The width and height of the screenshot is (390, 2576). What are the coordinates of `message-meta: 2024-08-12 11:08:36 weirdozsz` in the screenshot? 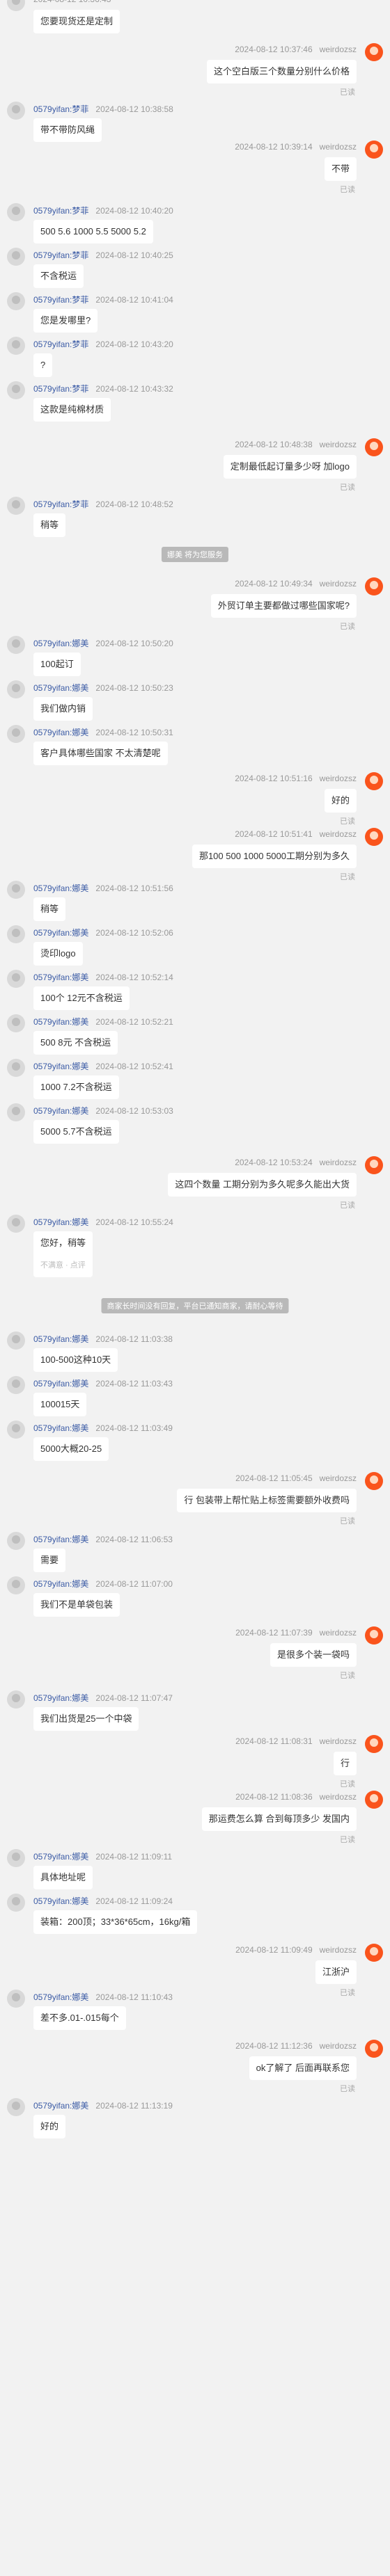 It's located at (296, 1797).